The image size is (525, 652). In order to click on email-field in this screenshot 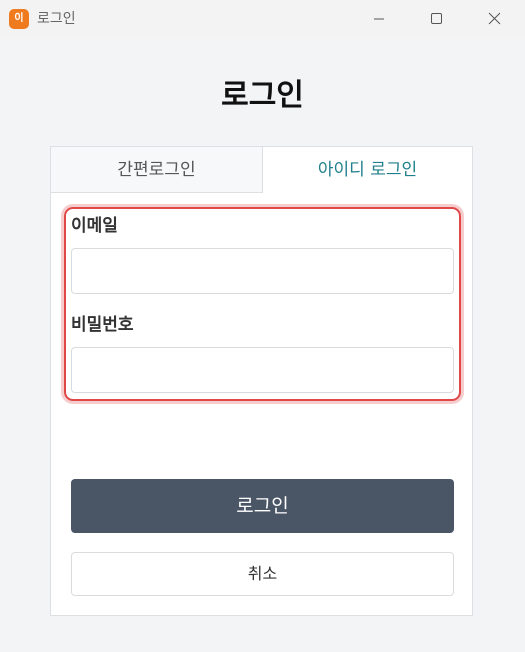, I will do `click(262, 271)`.